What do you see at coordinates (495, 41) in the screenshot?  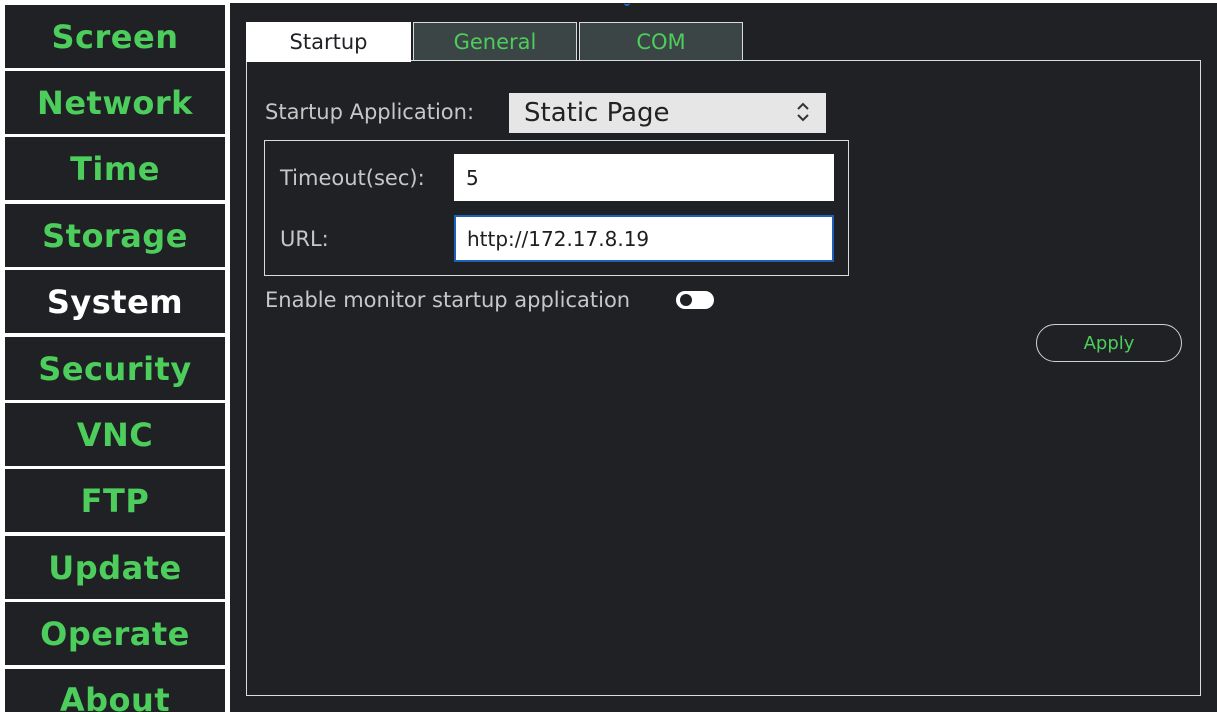 I see `tab-general: General` at bounding box center [495, 41].